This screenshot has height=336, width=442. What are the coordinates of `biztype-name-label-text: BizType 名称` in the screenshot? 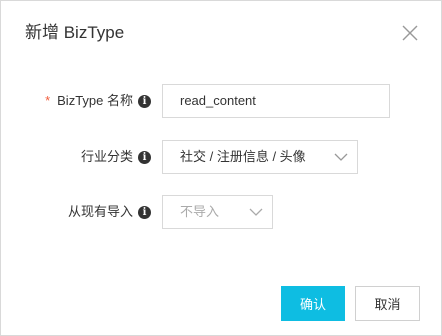 It's located at (95, 100).